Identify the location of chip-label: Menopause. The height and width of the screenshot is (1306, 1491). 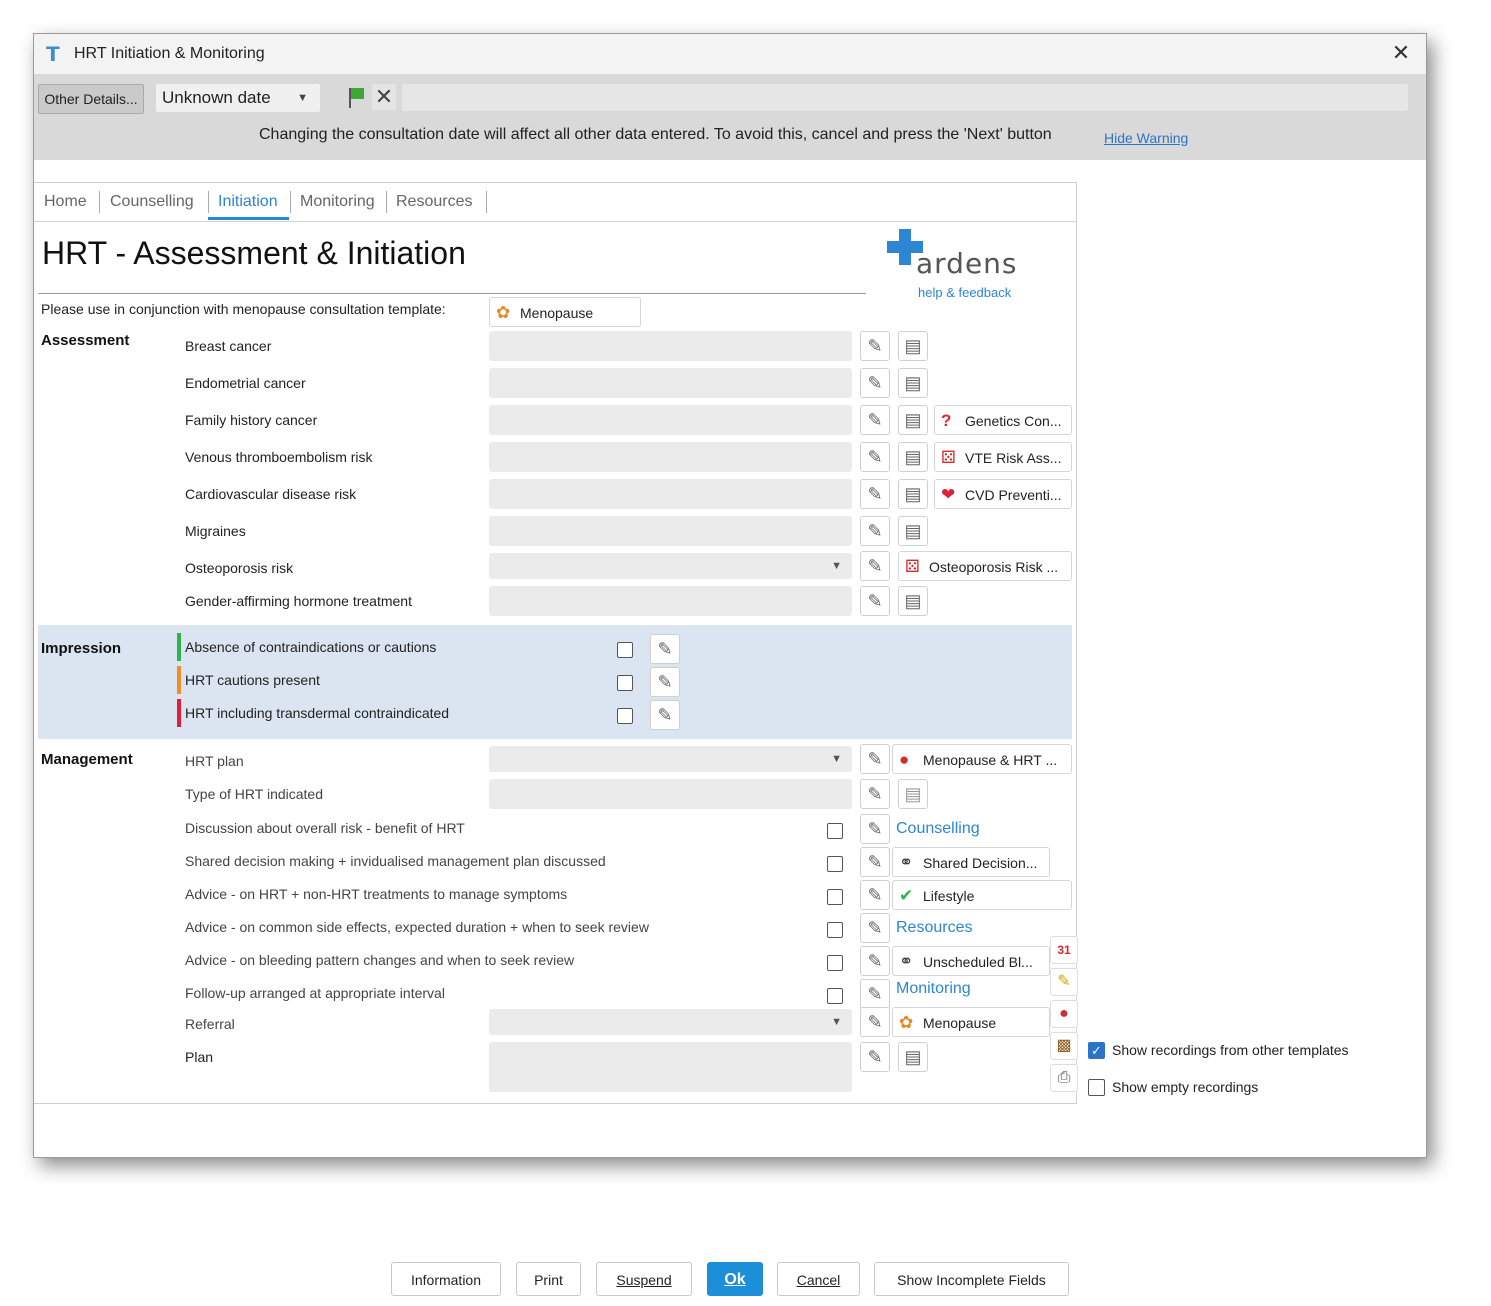
(960, 1023).